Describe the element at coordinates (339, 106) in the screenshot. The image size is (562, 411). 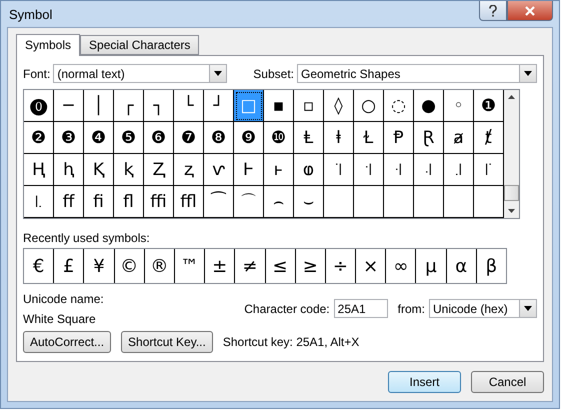
I see `symbol-cell: ◊` at that location.